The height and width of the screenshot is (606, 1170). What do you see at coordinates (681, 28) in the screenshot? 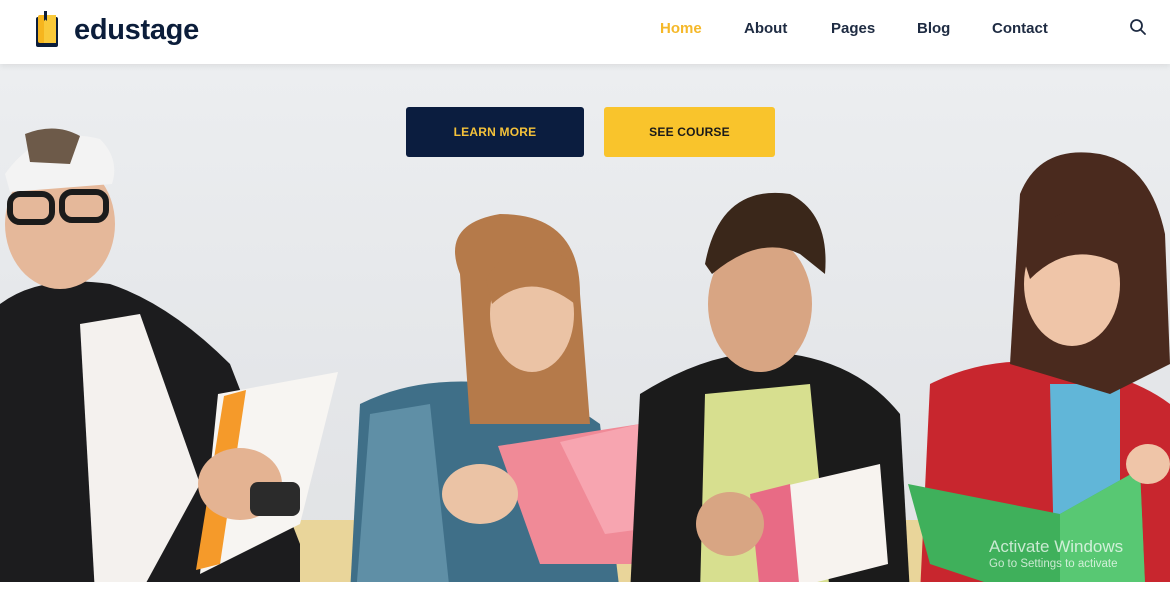
I see `nav-home: Home` at bounding box center [681, 28].